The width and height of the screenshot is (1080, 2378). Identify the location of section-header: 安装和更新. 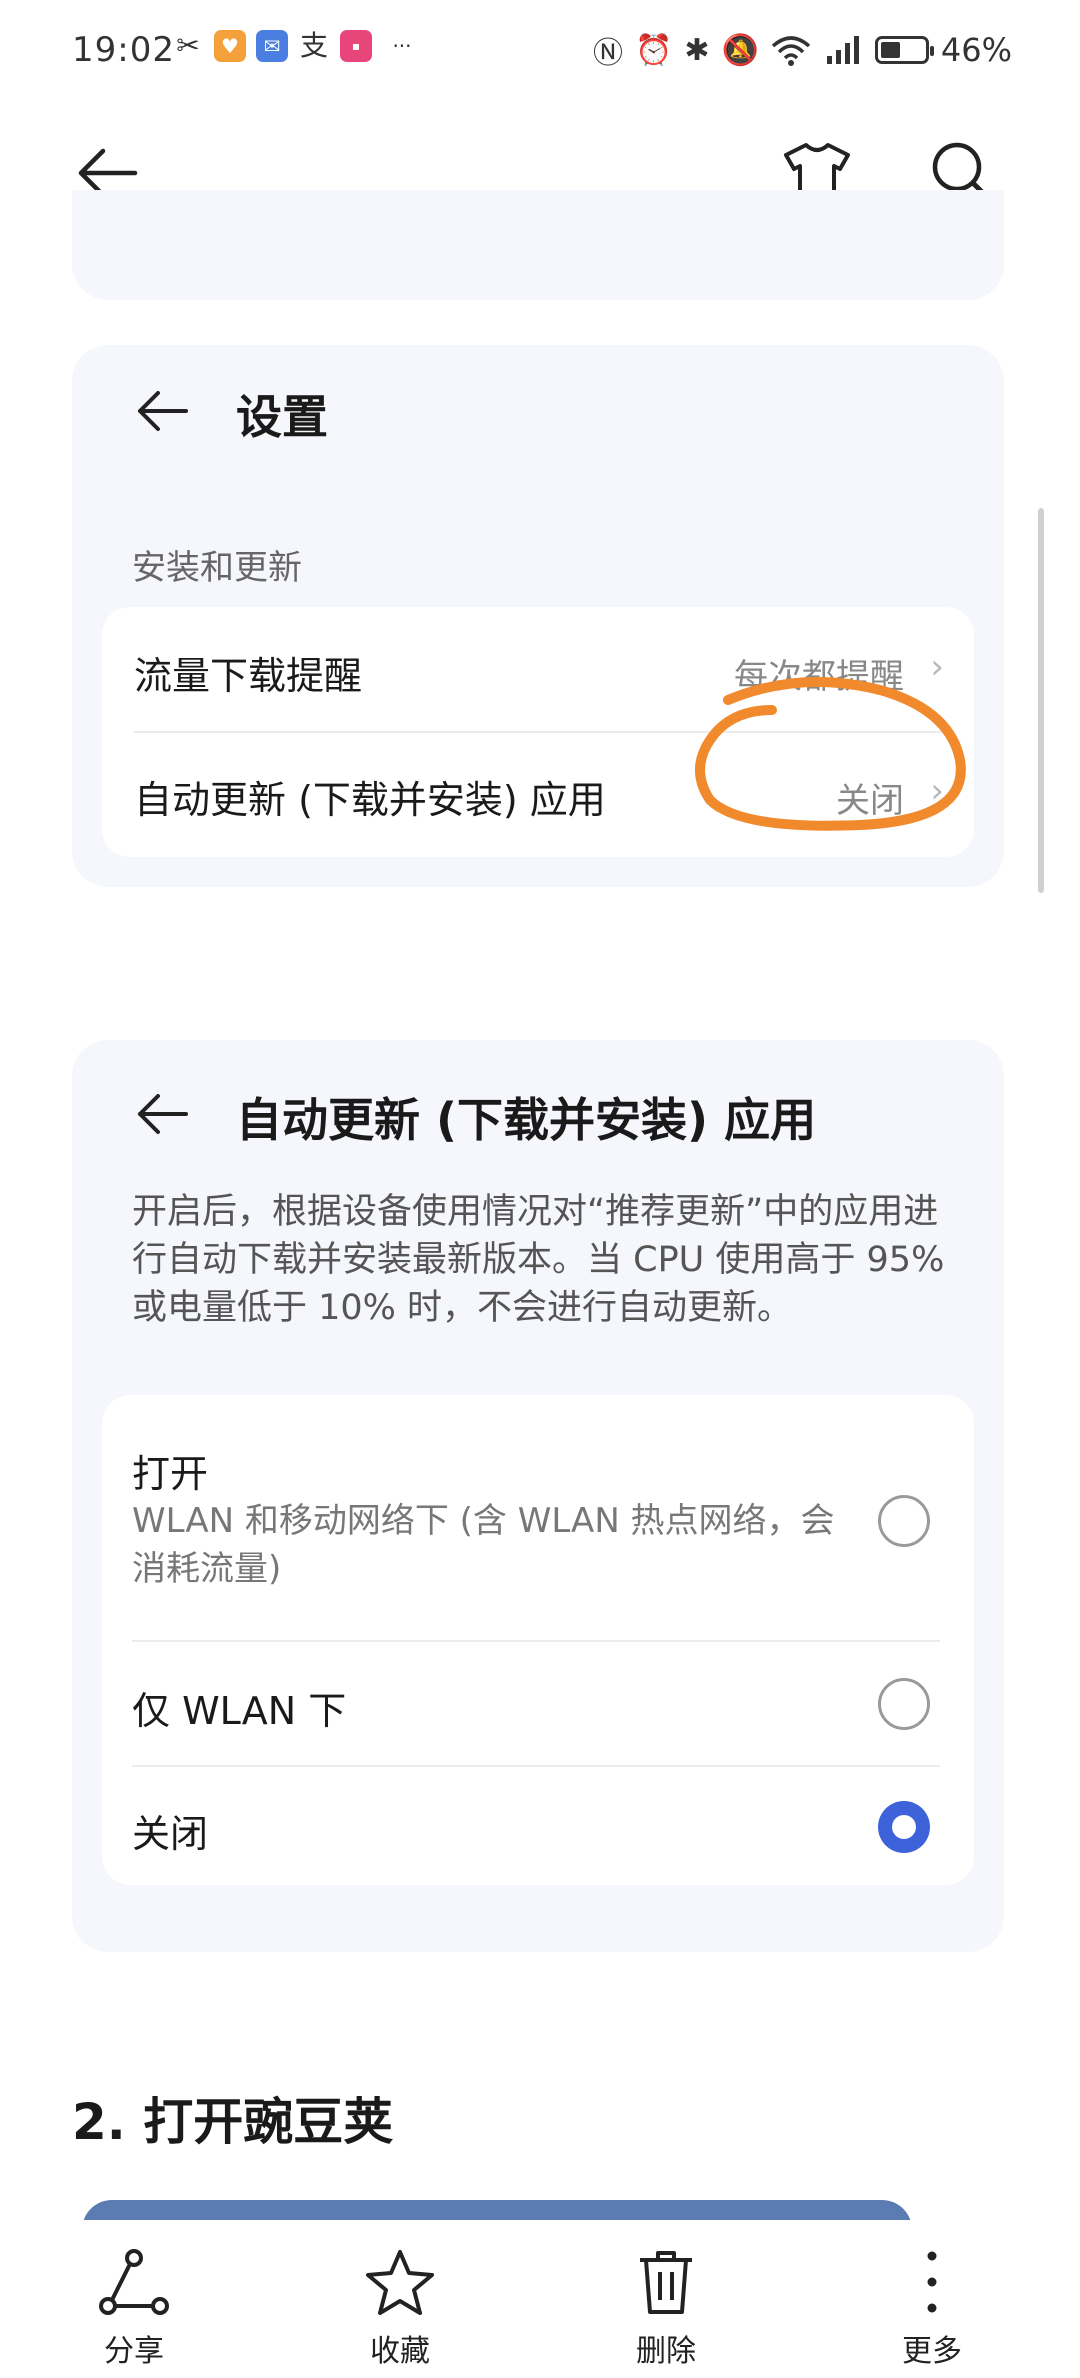
(217, 568).